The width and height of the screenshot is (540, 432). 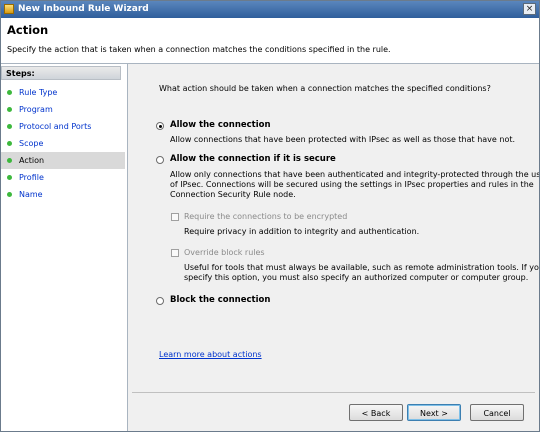 What do you see at coordinates (36, 109) in the screenshot?
I see `step-label: Program` at bounding box center [36, 109].